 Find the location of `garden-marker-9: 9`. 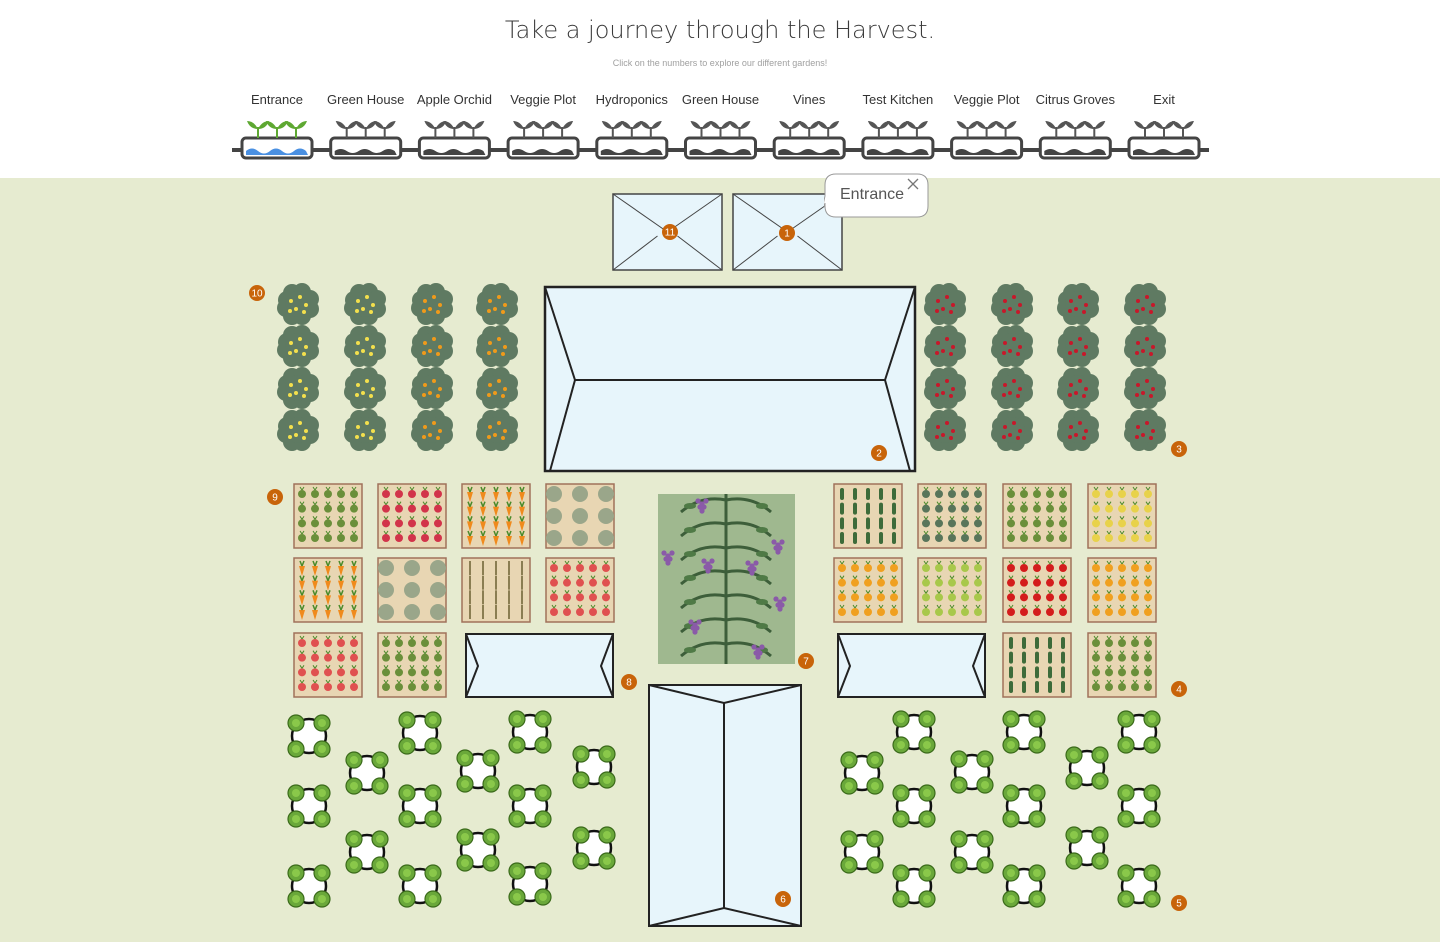

garden-marker-9: 9 is located at coordinates (275, 497).